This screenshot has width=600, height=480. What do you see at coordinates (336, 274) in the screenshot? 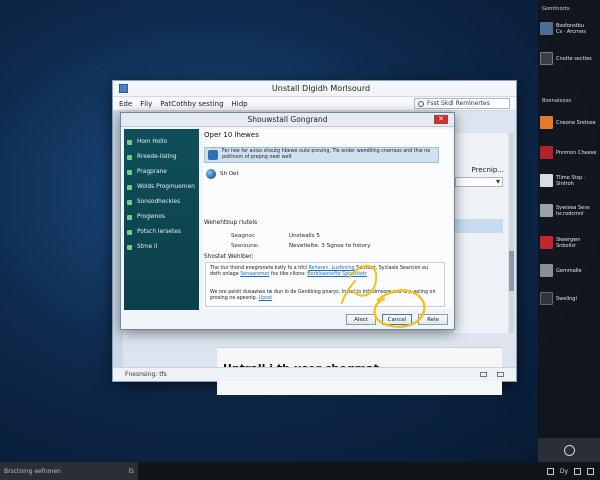
I see `link-sponsor: Borbloasnefte Sponstiotr` at bounding box center [336, 274].